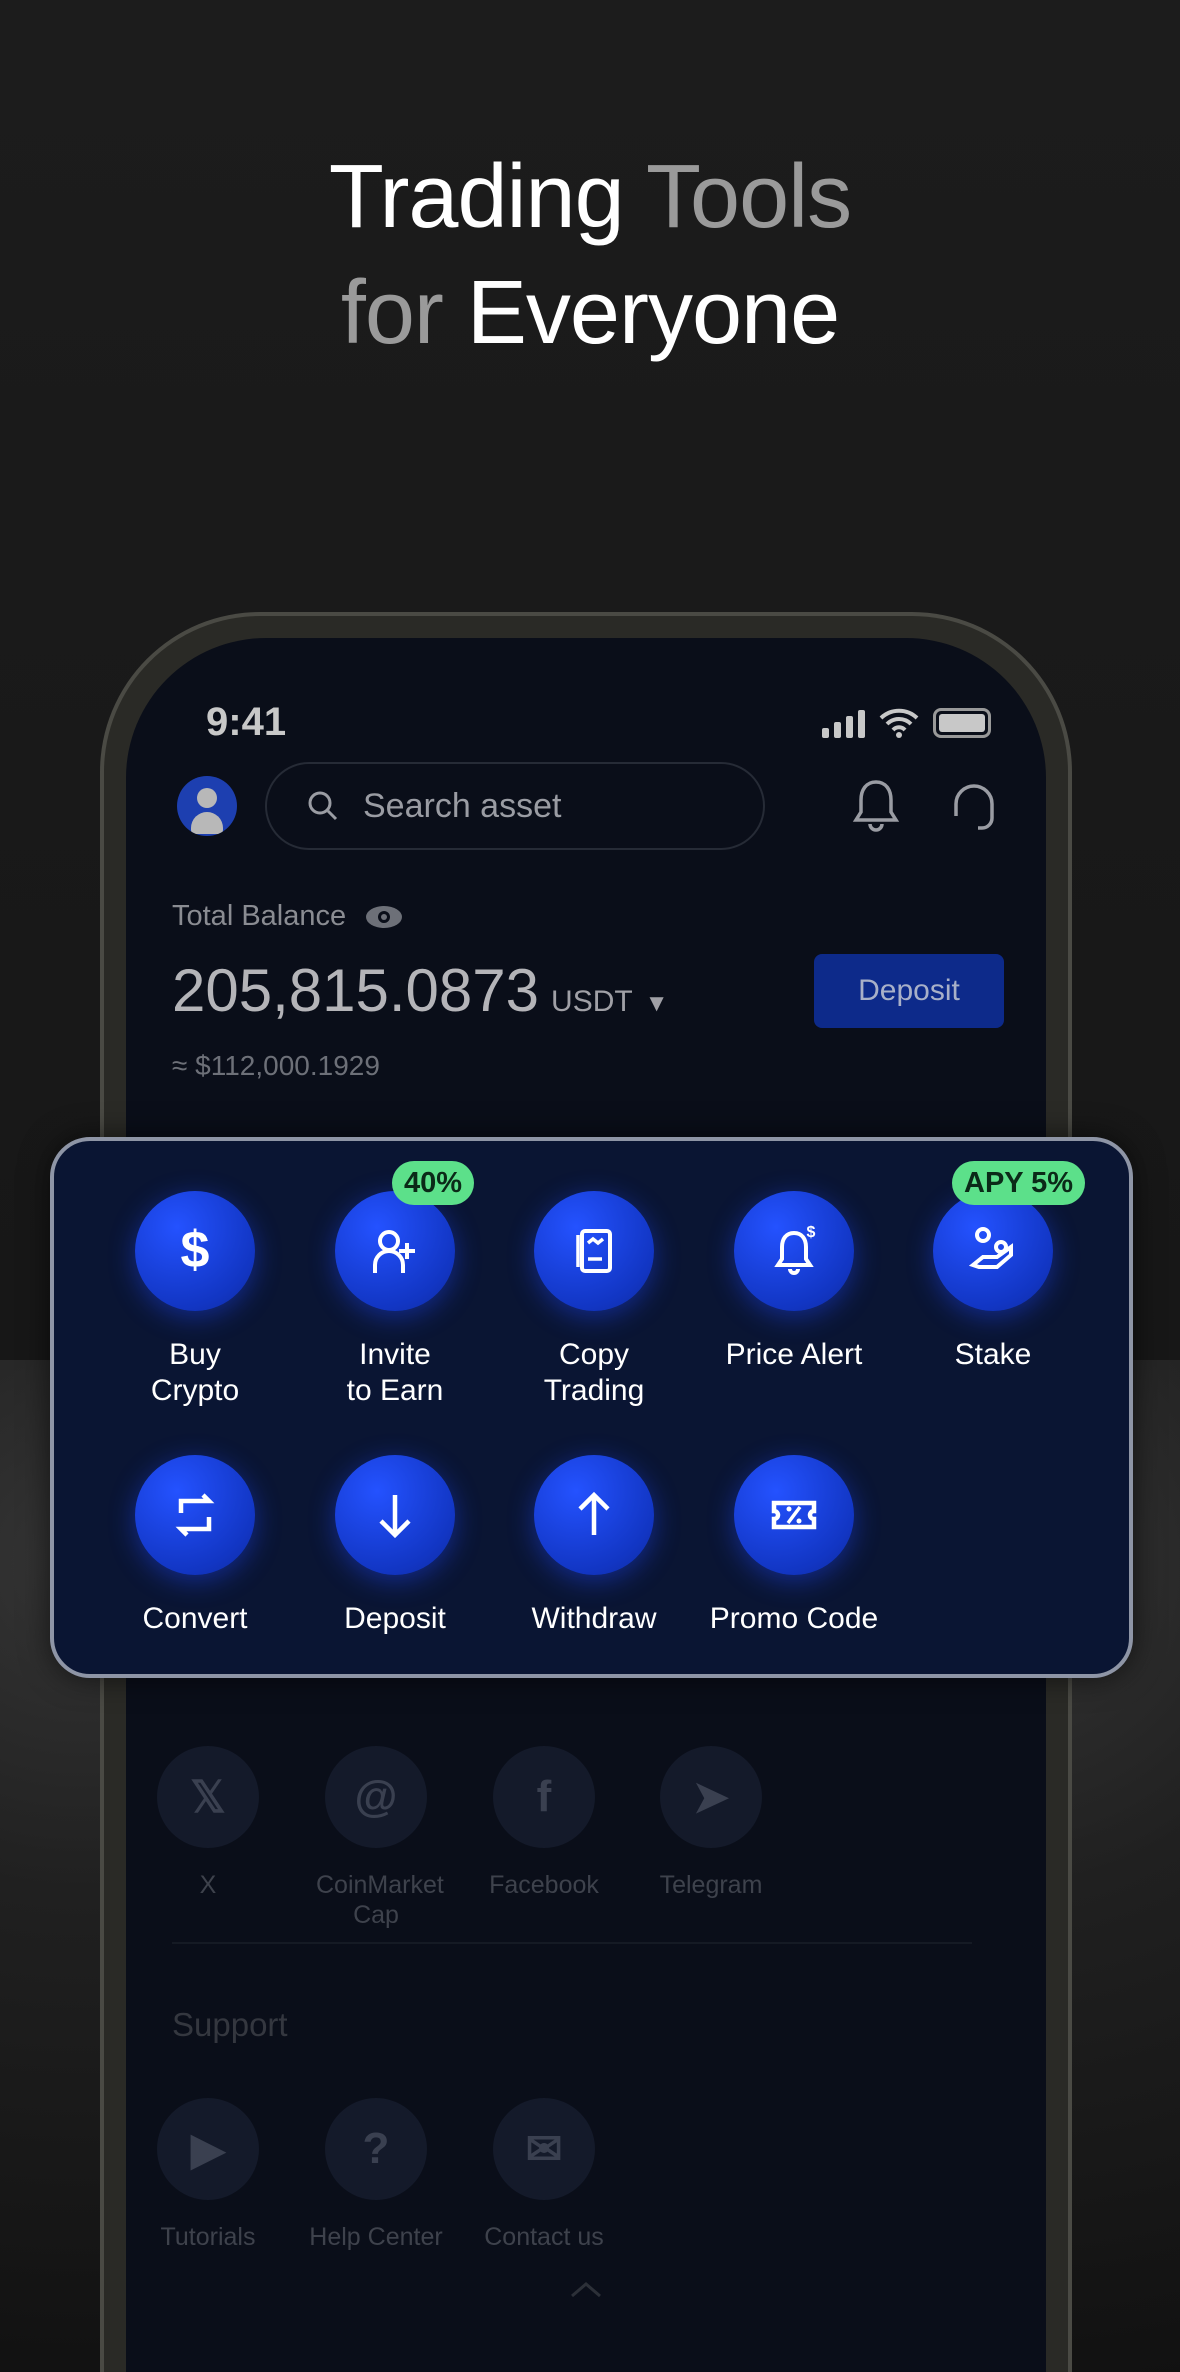 The width and height of the screenshot is (1180, 2372). I want to click on tool-copy: Copy Trading, so click(594, 1300).